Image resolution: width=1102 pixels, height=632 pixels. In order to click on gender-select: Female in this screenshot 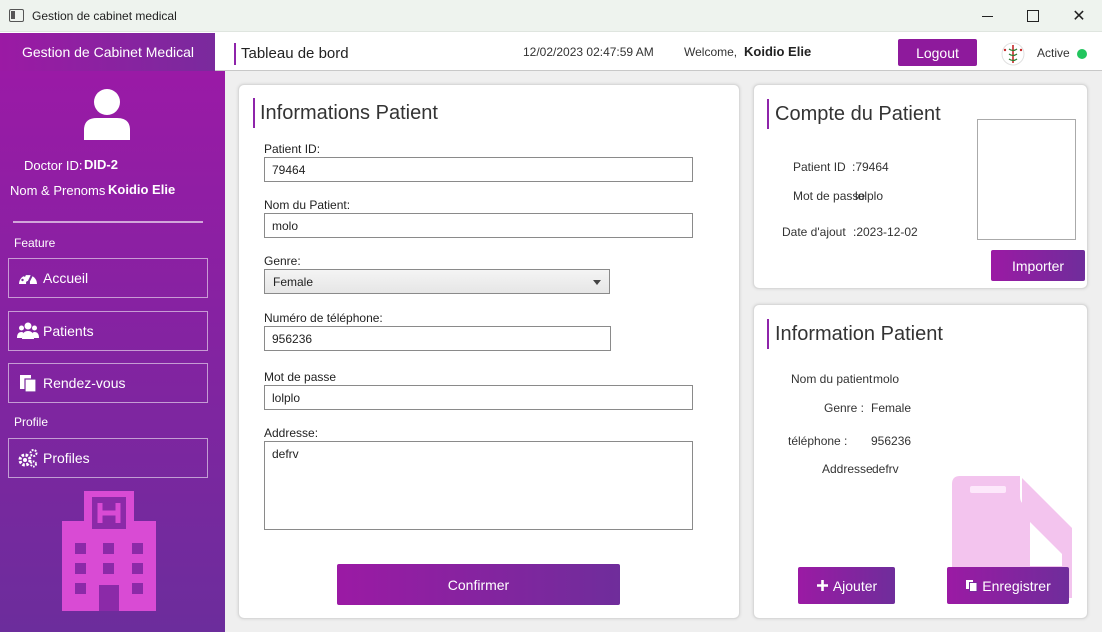, I will do `click(437, 281)`.